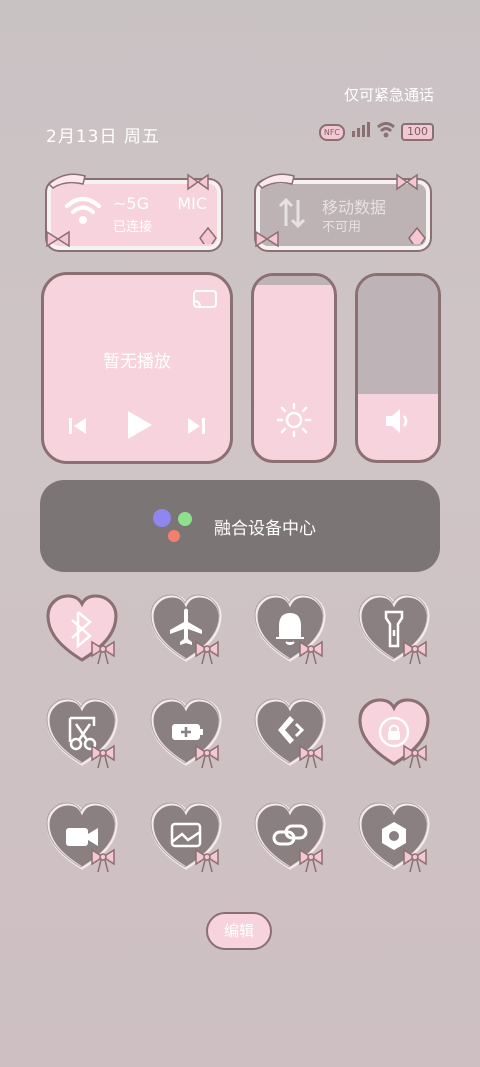  What do you see at coordinates (342, 227) in the screenshot?
I see `mobile-data-status: 不可用` at bounding box center [342, 227].